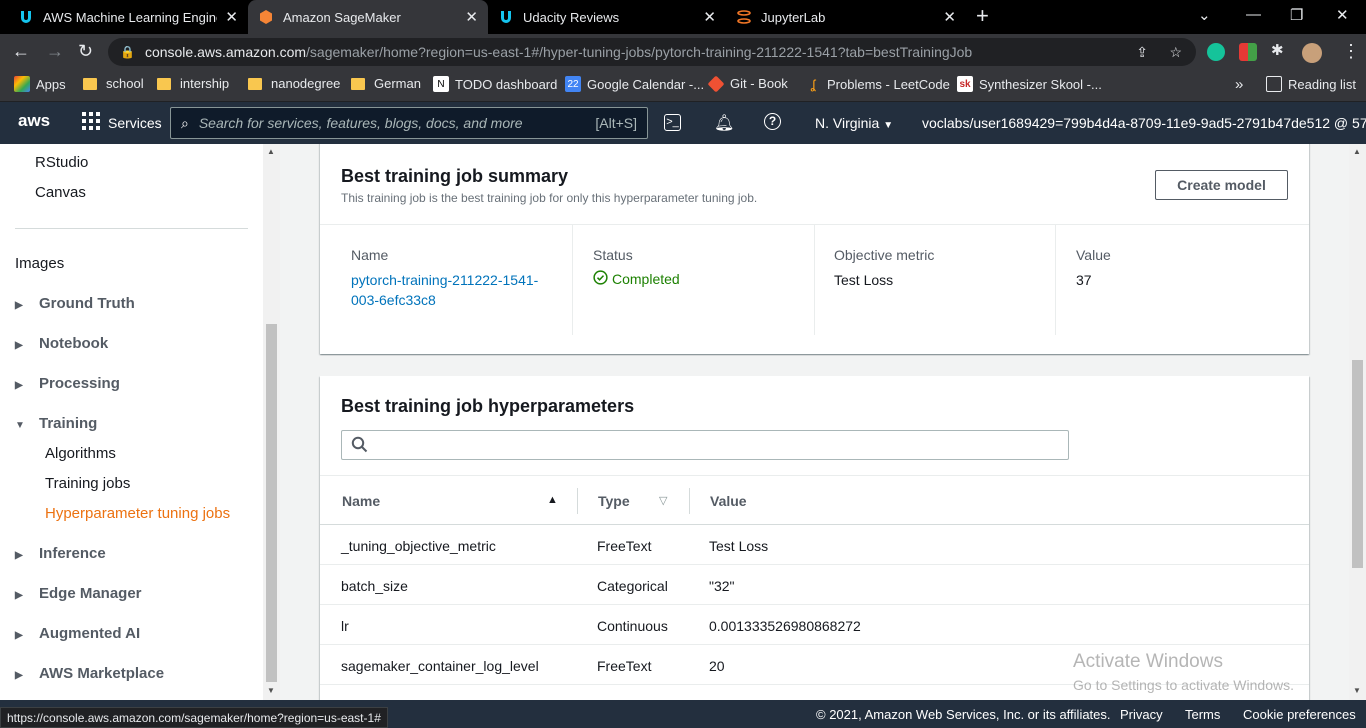  I want to click on cookie-preferences-link: Cookie preferences, so click(1299, 714).